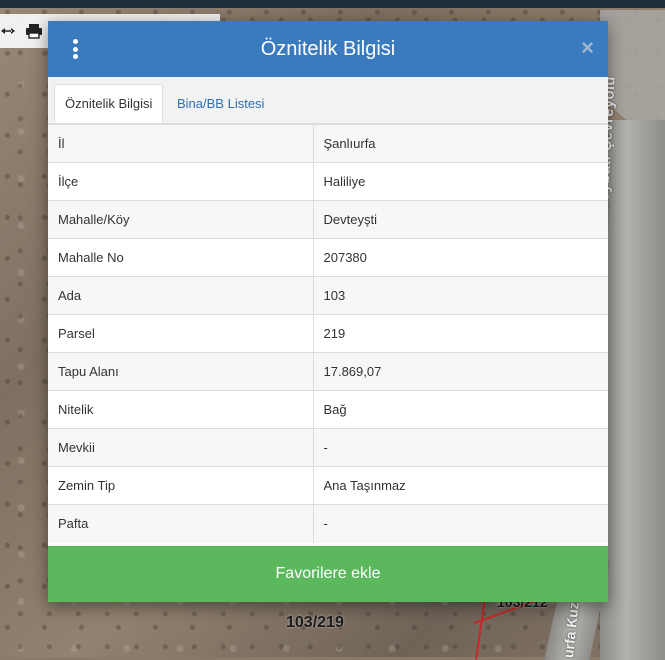  What do you see at coordinates (181, 409) in the screenshot?
I see `row-key: Nitelik` at bounding box center [181, 409].